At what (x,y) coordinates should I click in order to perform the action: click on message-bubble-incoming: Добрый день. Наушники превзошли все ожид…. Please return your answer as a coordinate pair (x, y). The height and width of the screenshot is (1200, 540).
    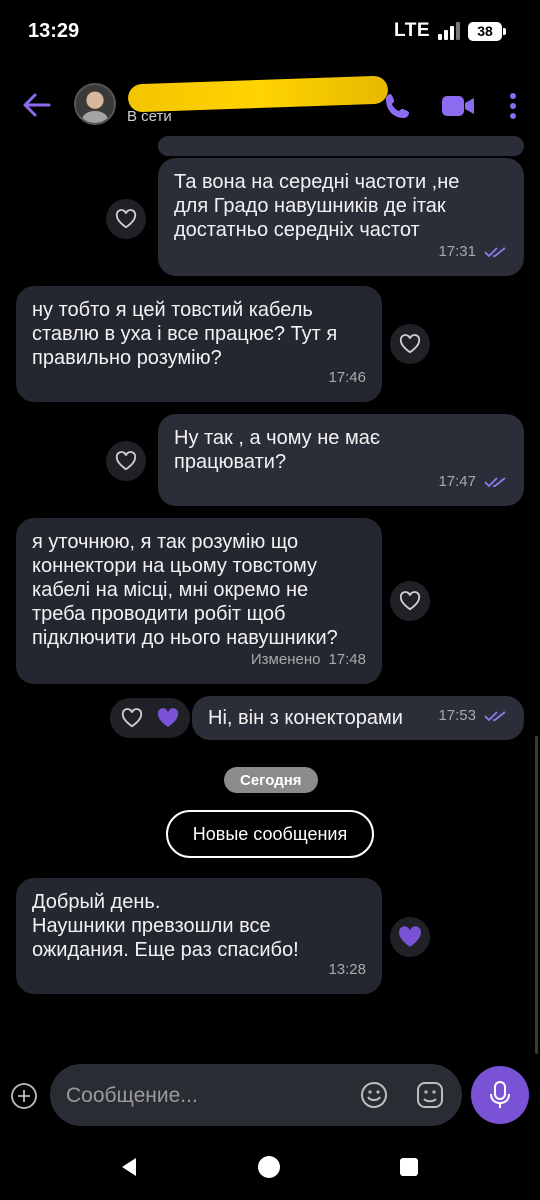
    Looking at the image, I should click on (199, 936).